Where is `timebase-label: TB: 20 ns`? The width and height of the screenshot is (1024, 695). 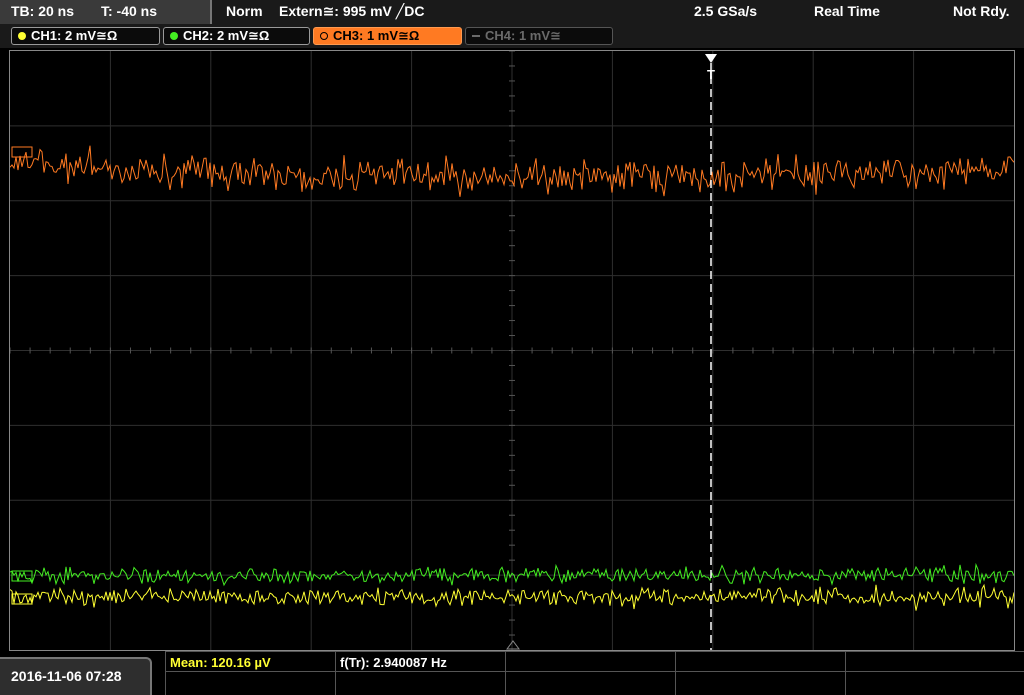
timebase-label: TB: 20 ns is located at coordinates (42, 11).